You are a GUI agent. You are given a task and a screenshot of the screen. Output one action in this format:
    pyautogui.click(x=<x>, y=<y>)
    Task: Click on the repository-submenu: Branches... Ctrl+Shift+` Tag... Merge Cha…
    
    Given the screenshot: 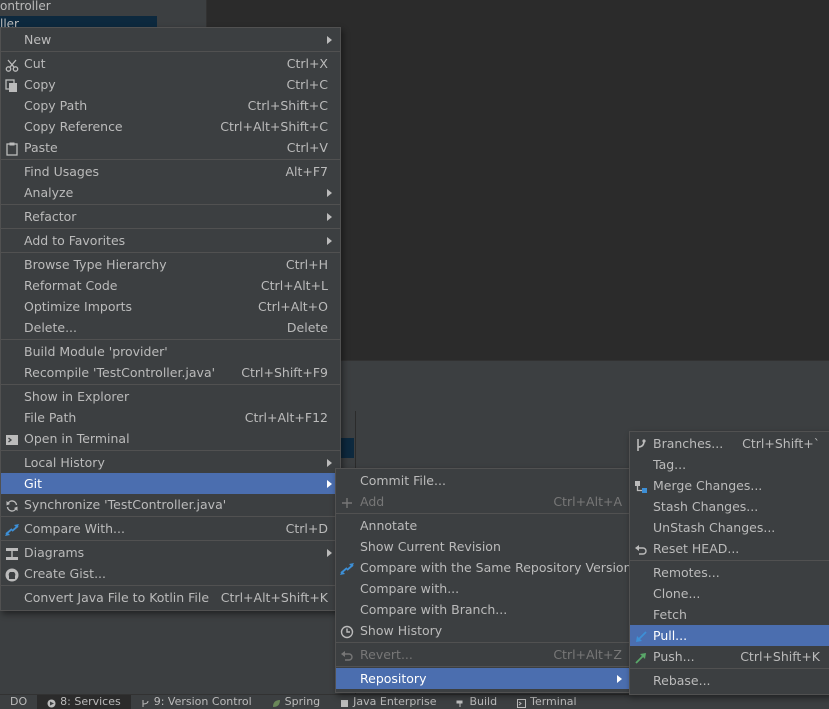 What is the action you would take?
    pyautogui.click(x=729, y=563)
    